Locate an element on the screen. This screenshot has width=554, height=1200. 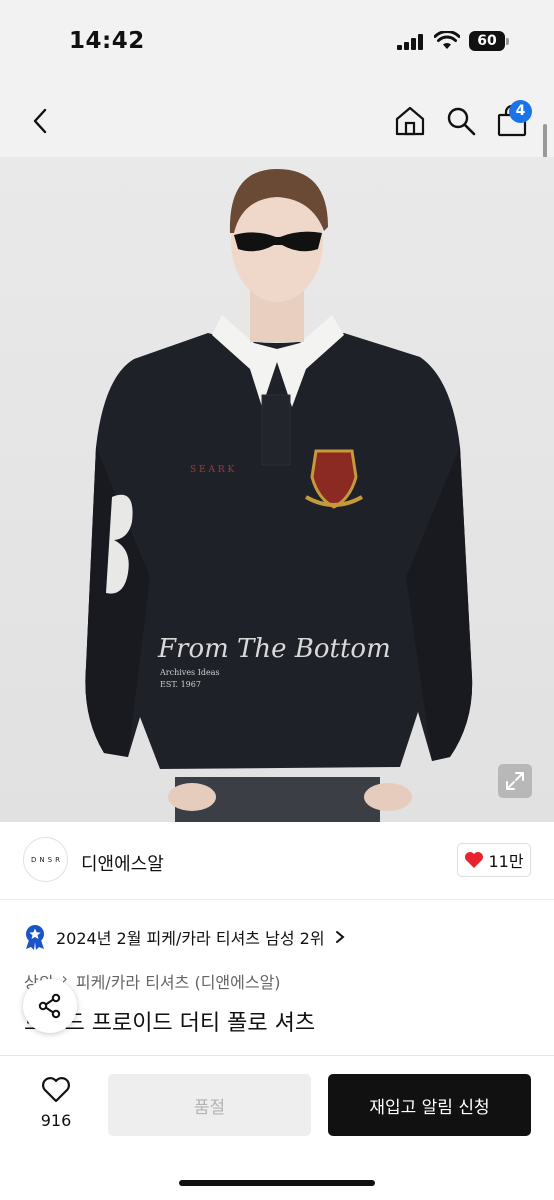
bottom-action-bar: 916 품절 재입고 알림 신청 is located at coordinates (277, 1127).